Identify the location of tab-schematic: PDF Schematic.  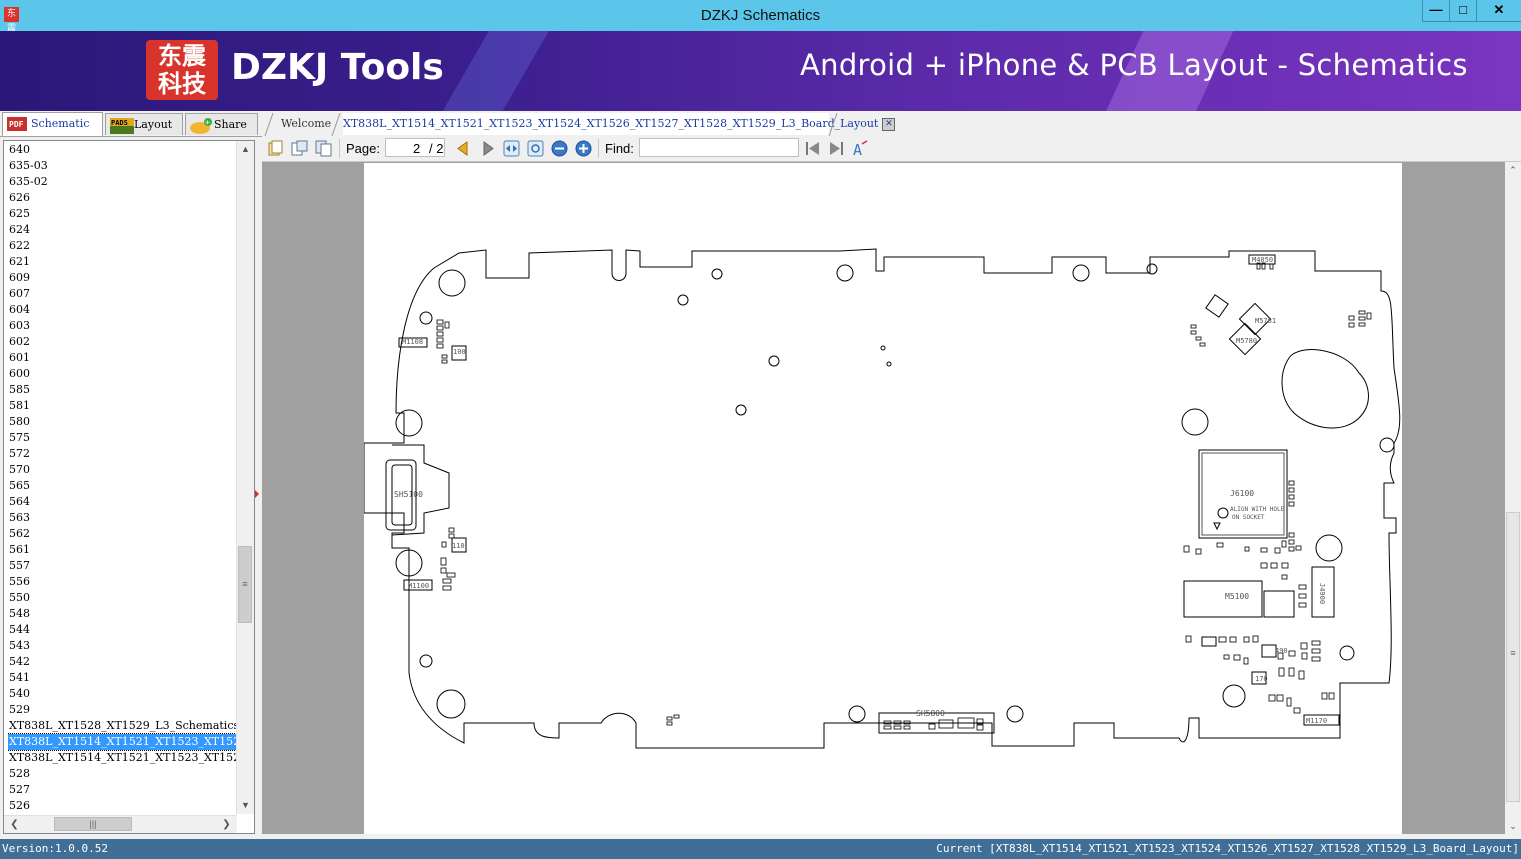
(52, 124).